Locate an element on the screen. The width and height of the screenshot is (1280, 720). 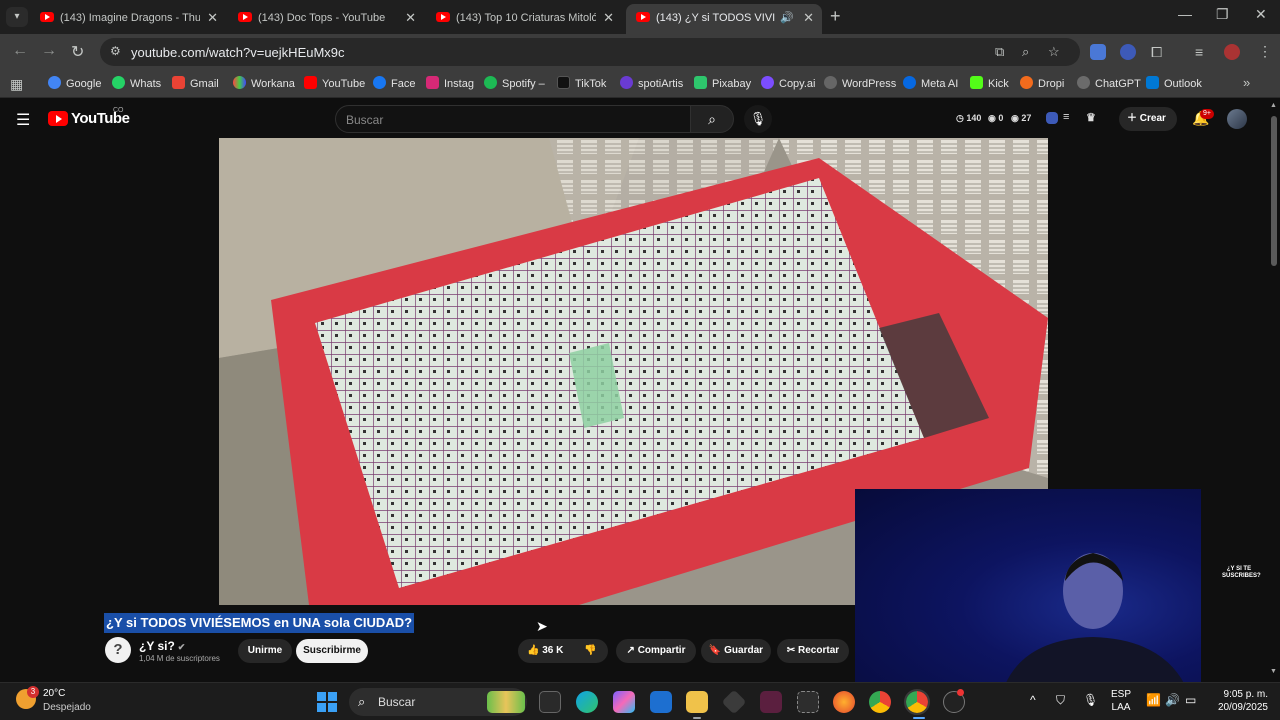
wifi-icon: 📶 is located at coordinates (1153, 700).